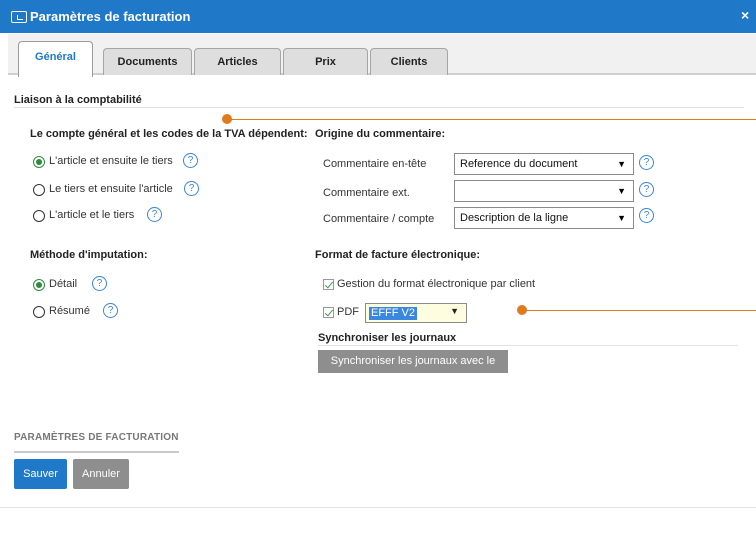  What do you see at coordinates (379, 219) in the screenshot?
I see `commentaire-compte-label: Commentaire / compte` at bounding box center [379, 219].